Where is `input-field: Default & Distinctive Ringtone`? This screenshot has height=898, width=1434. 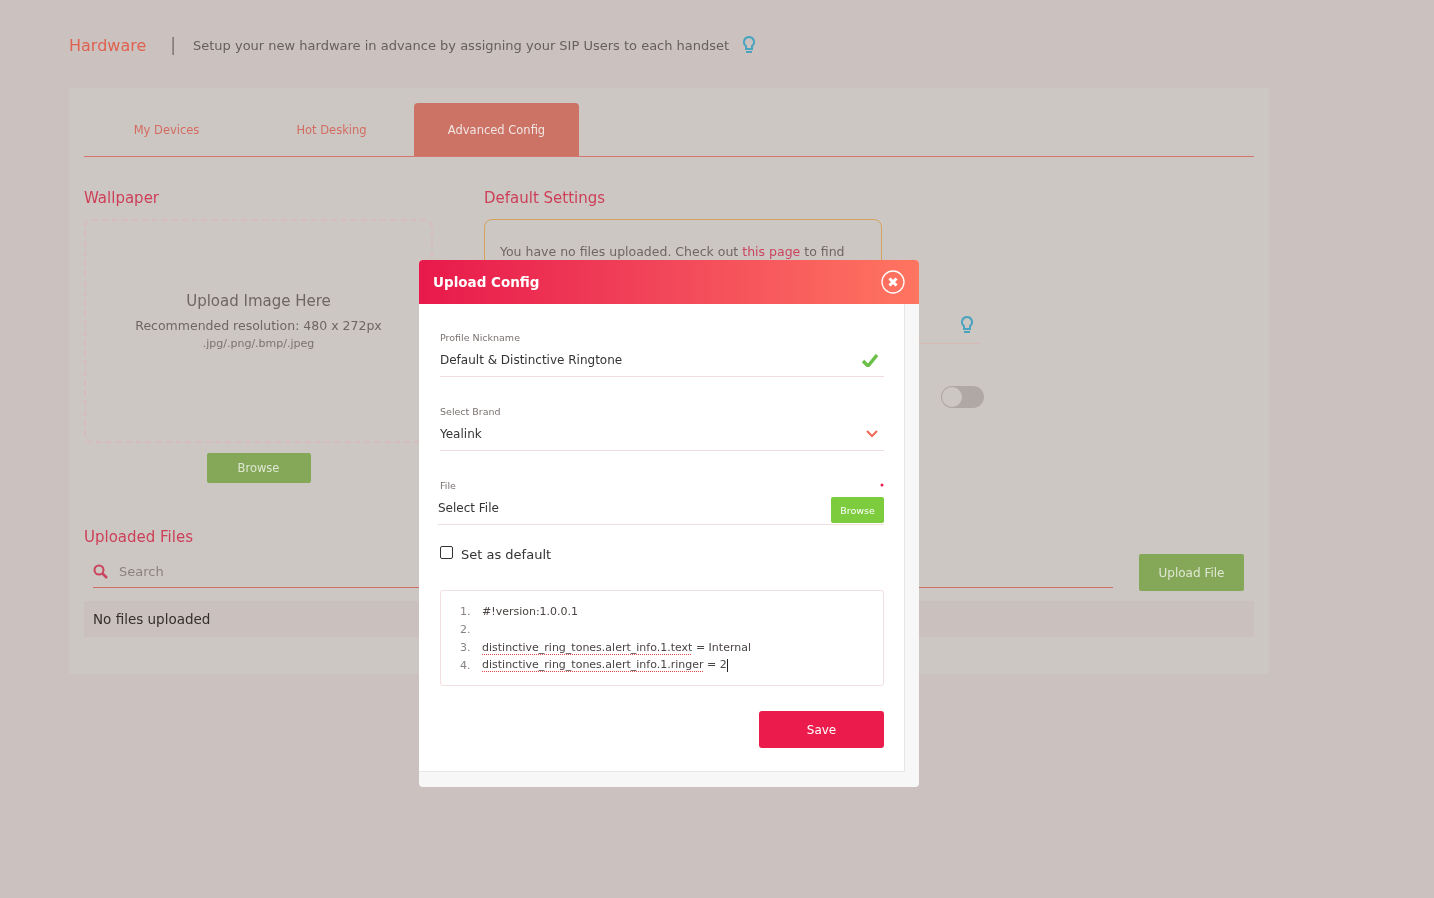 input-field: Default & Distinctive Ringtone is located at coordinates (662, 360).